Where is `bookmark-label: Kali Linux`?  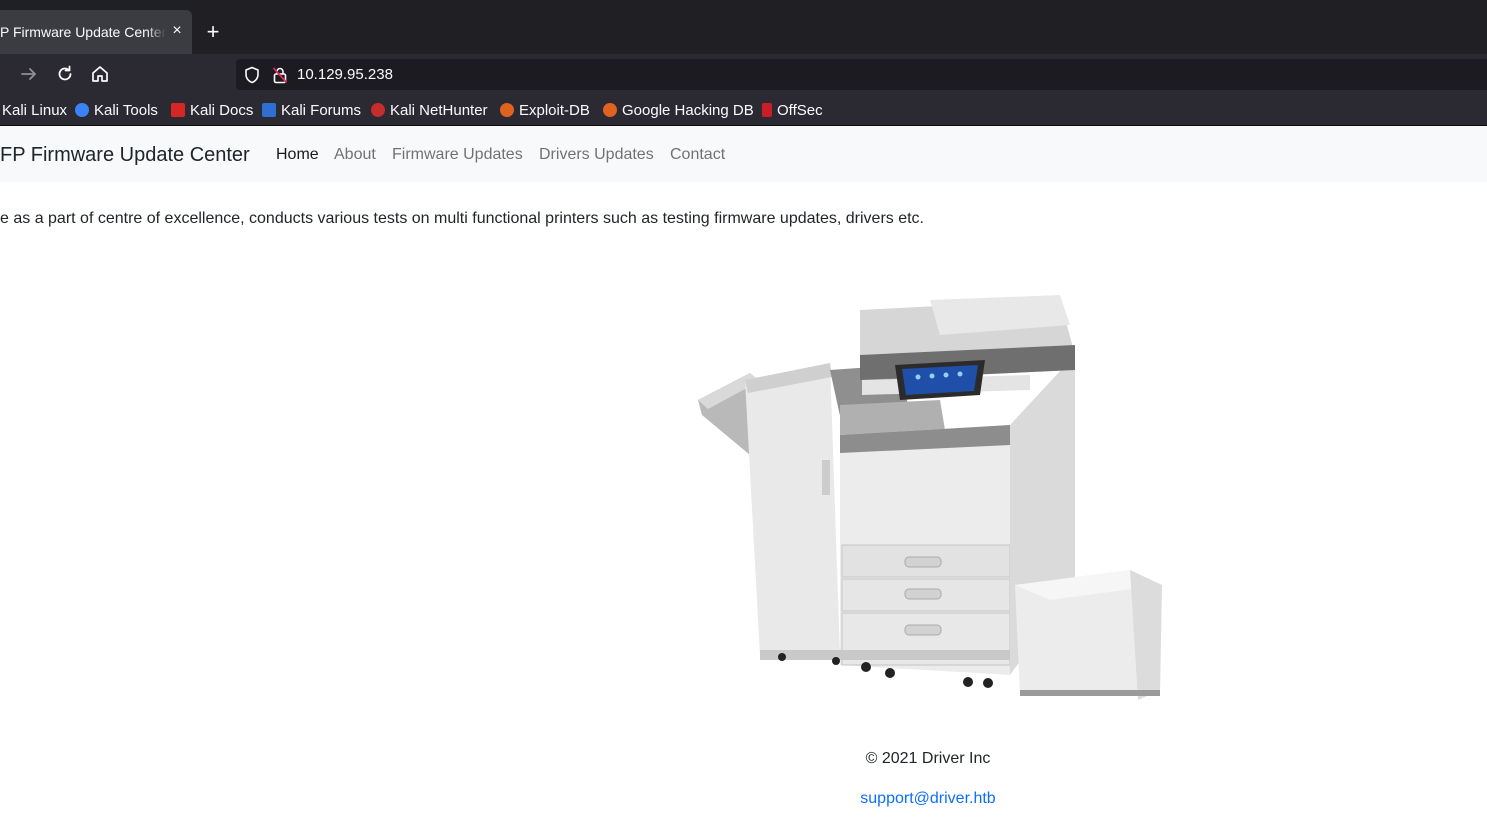 bookmark-label: Kali Linux is located at coordinates (35, 110).